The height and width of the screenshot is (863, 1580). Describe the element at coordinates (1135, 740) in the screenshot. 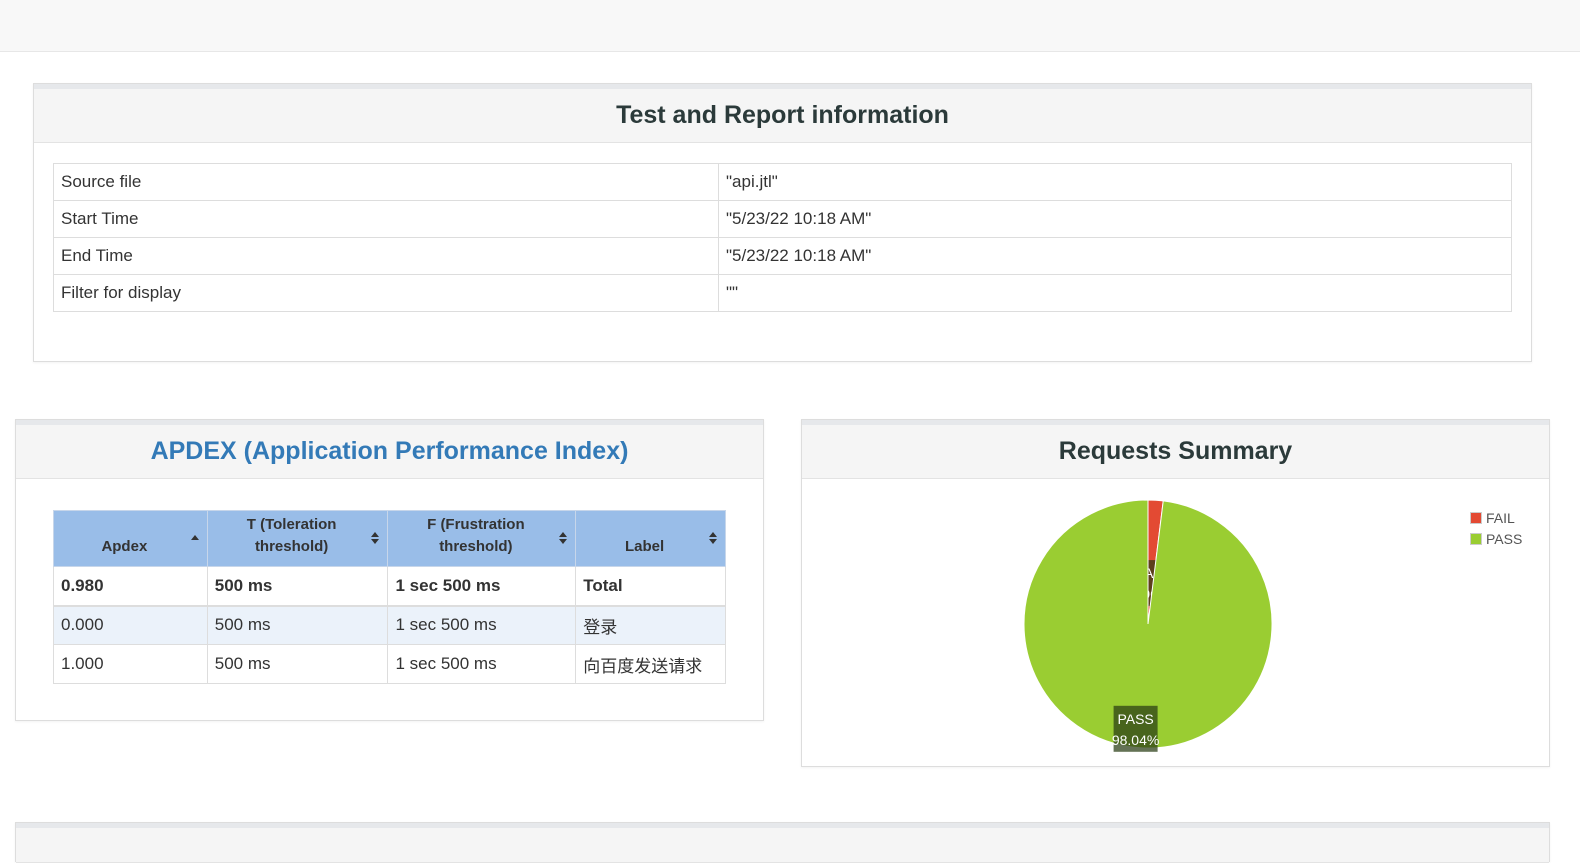

I see `pie-label-value: 98.04%` at that location.